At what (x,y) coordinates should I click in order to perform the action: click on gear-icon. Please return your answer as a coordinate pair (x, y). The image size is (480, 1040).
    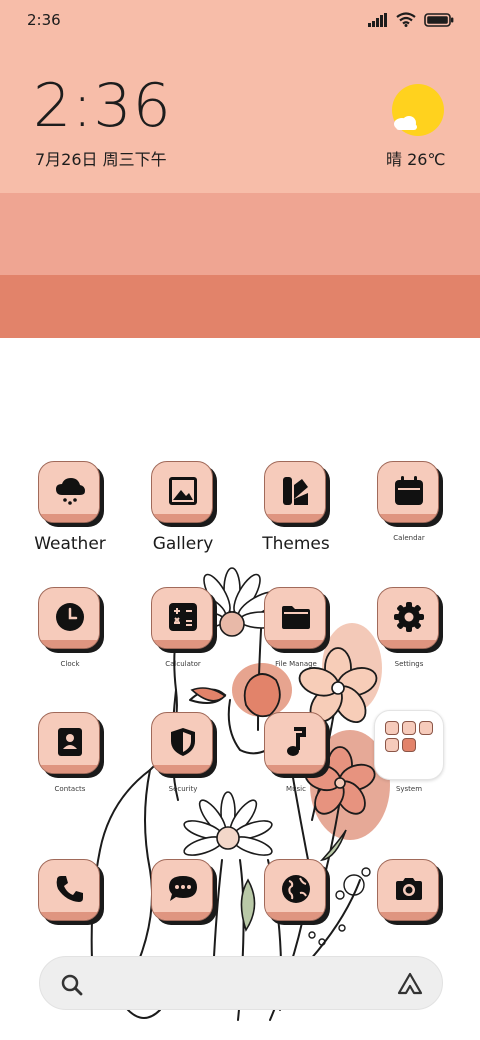
    Looking at the image, I should click on (409, 617).